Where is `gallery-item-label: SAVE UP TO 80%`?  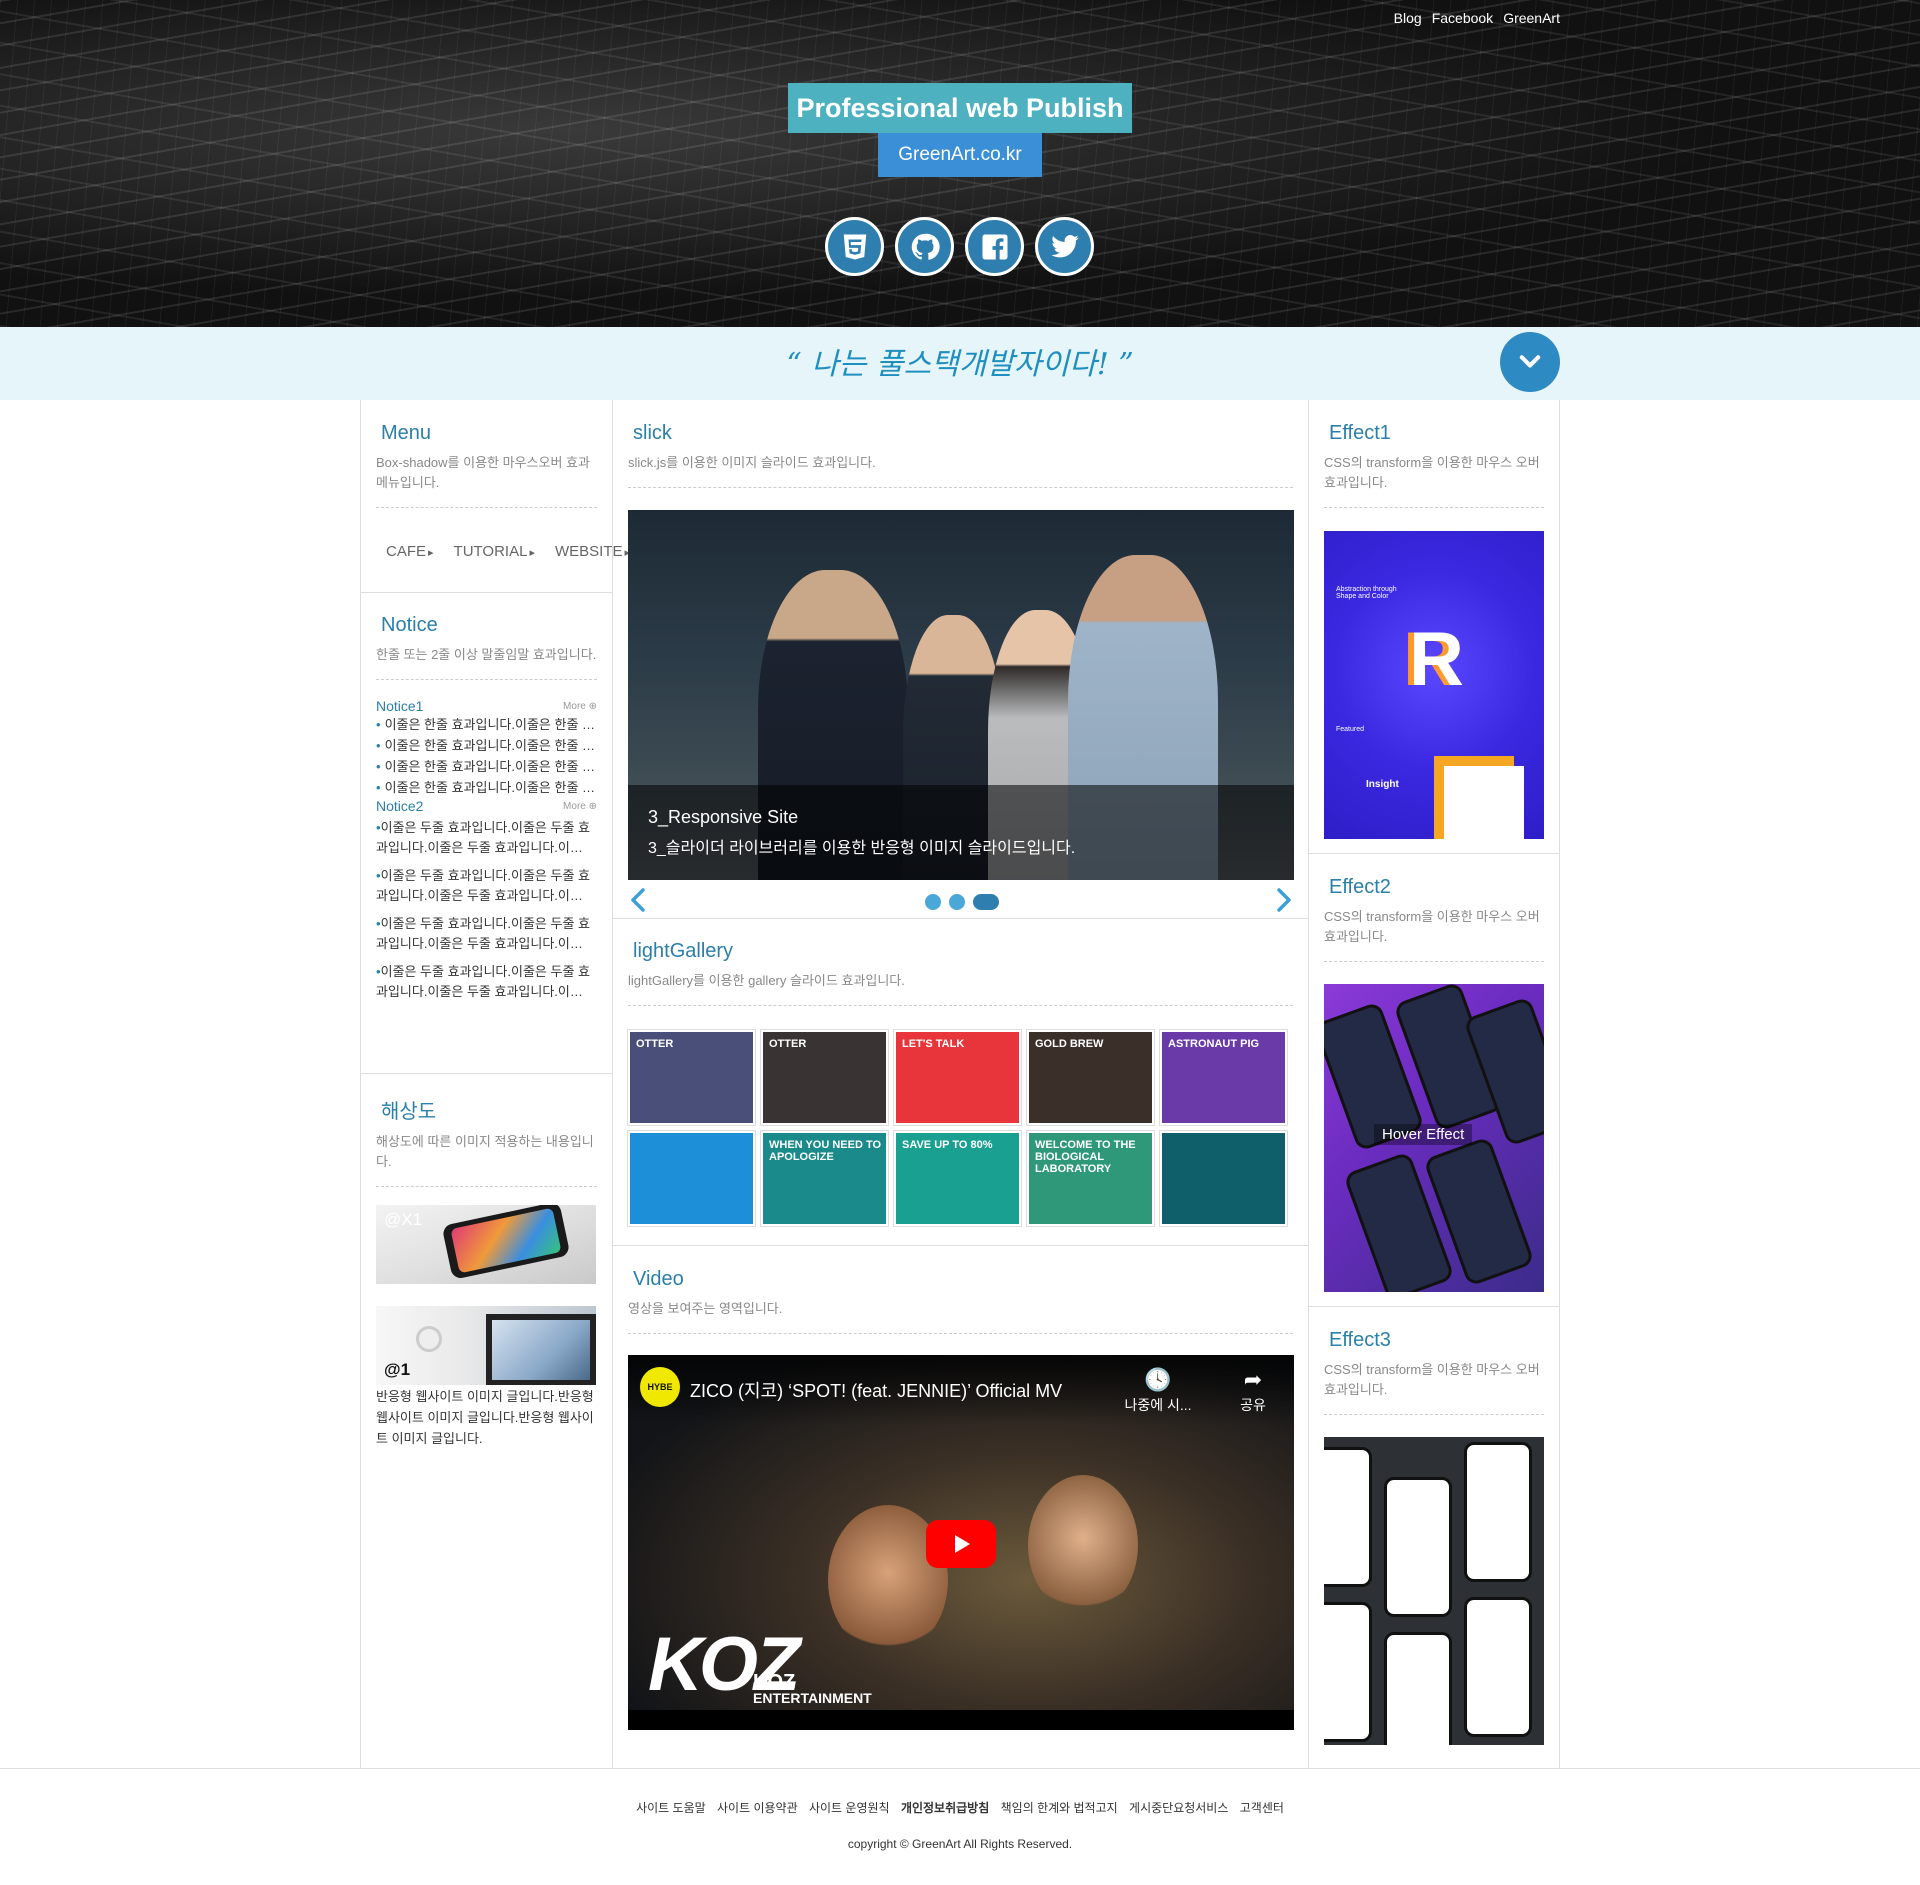
gallery-item-label: SAVE UP TO 80% is located at coordinates (947, 1145).